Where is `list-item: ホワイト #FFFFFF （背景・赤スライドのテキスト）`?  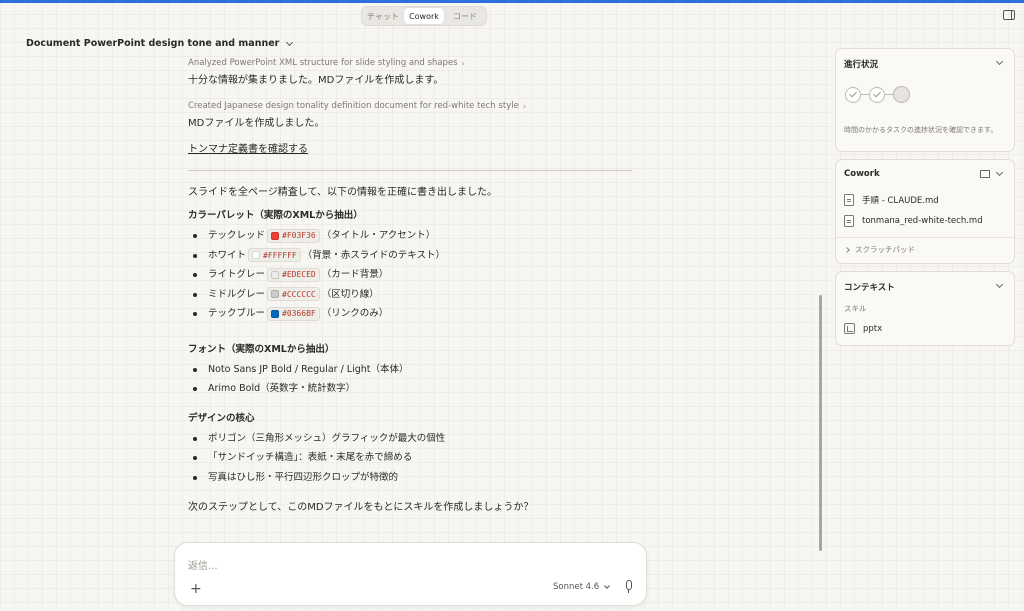
list-item: ホワイト #FFFFFF （背景・赤スライドのテキスト） is located at coordinates (410, 256).